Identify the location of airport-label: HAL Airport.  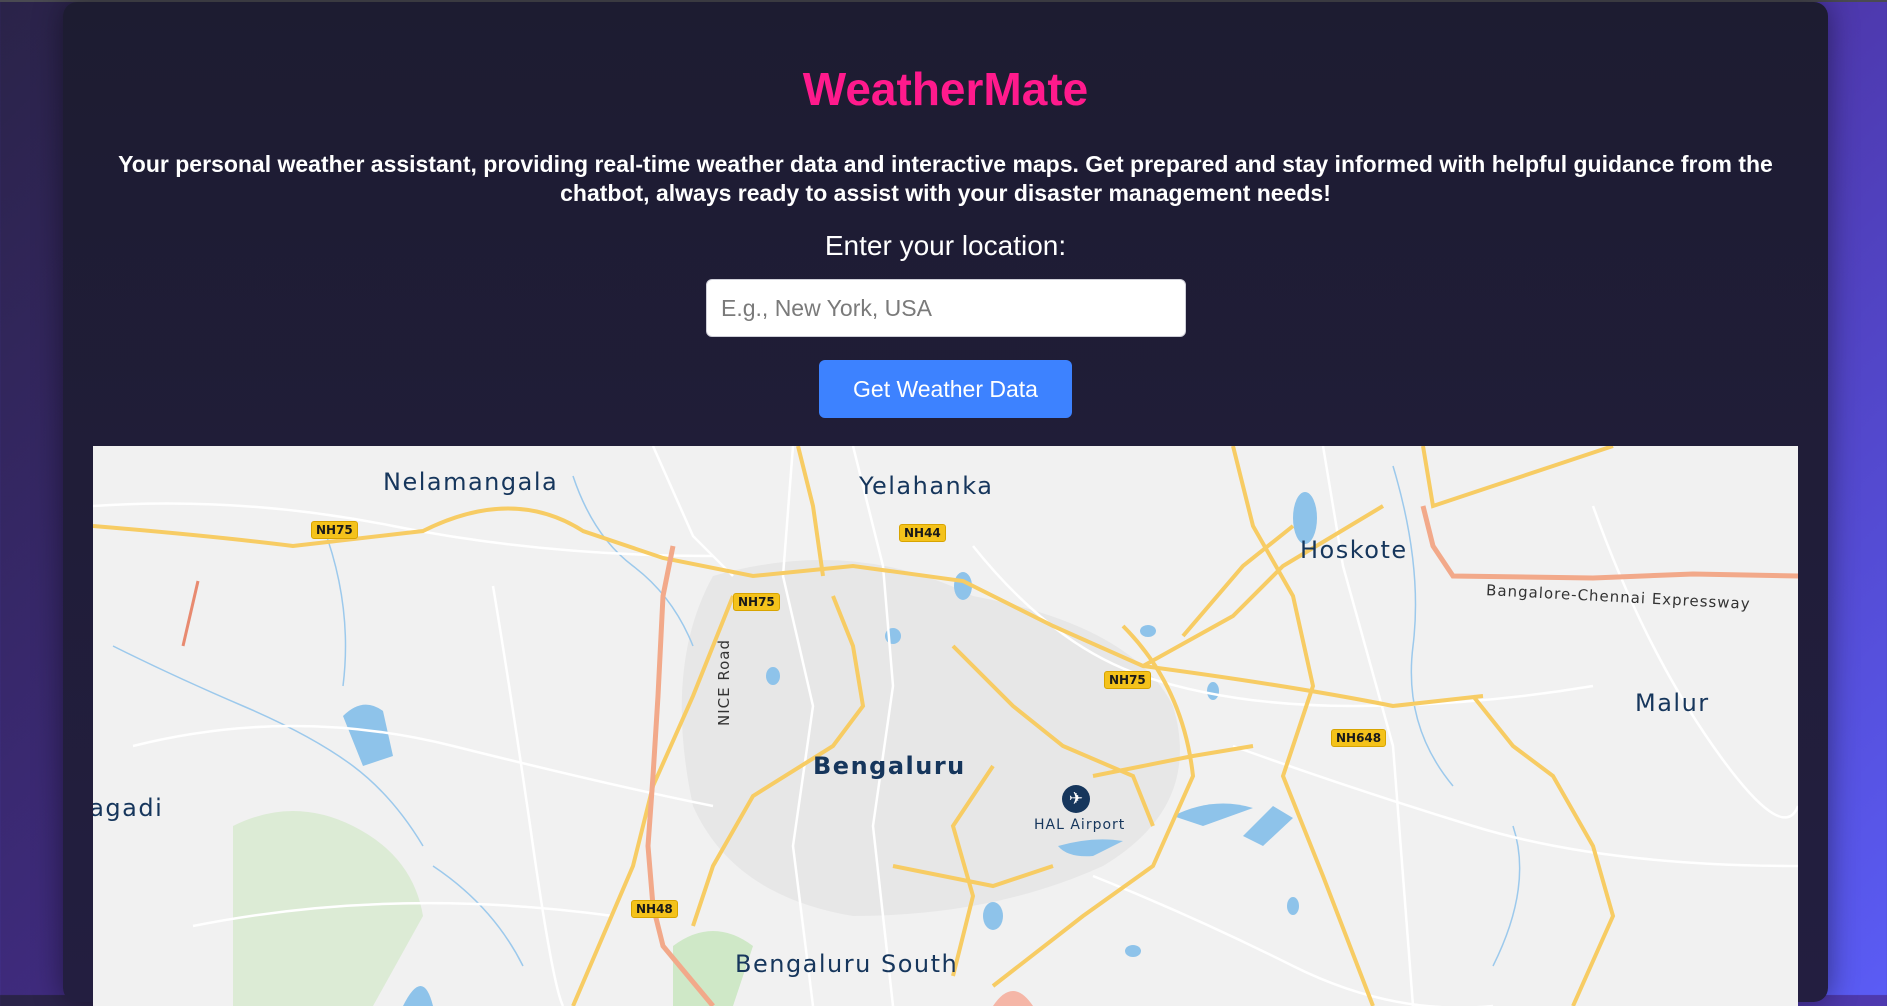
(1080, 825).